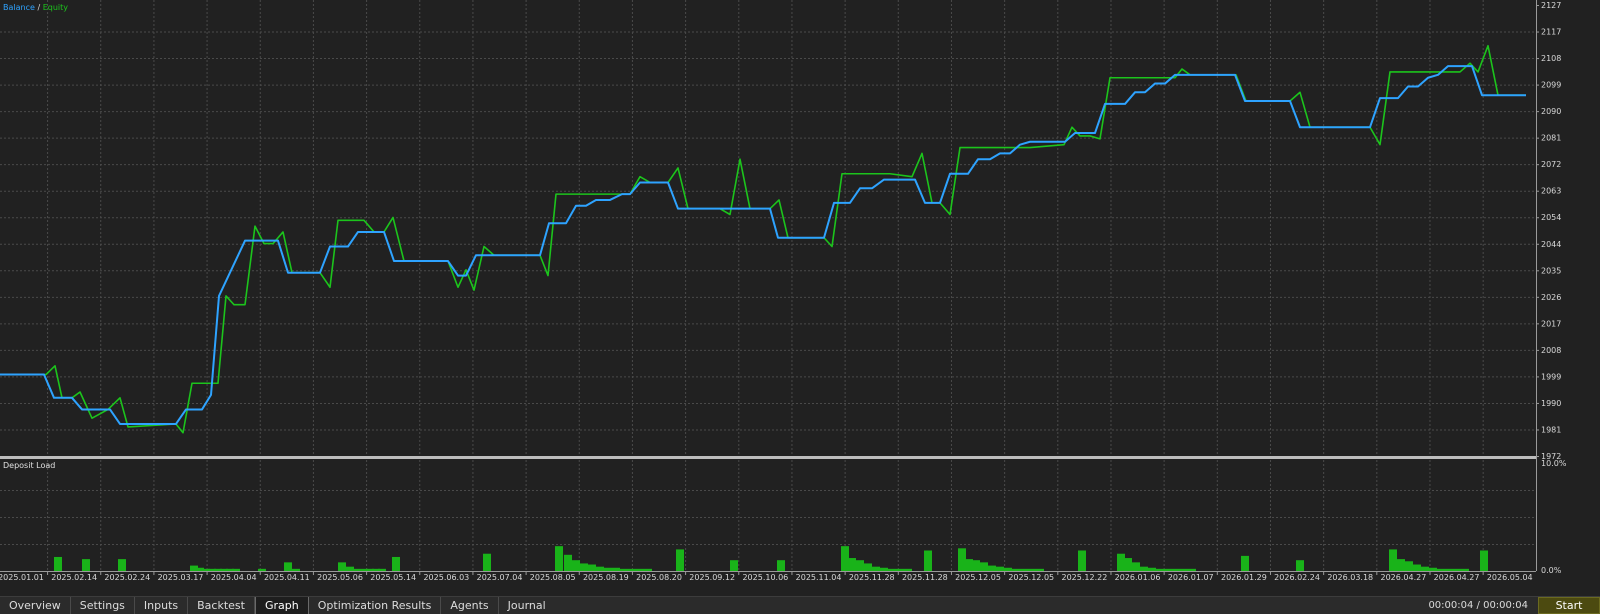 The width and height of the screenshot is (1600, 614). I want to click on tab-graph: Graph, so click(281, 605).